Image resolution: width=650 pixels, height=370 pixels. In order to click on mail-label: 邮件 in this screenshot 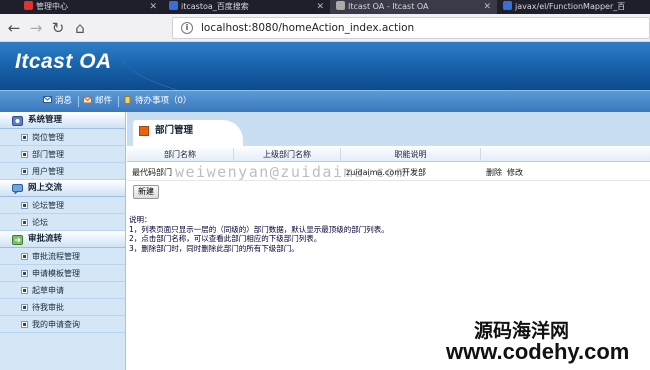, I will do `click(104, 101)`.